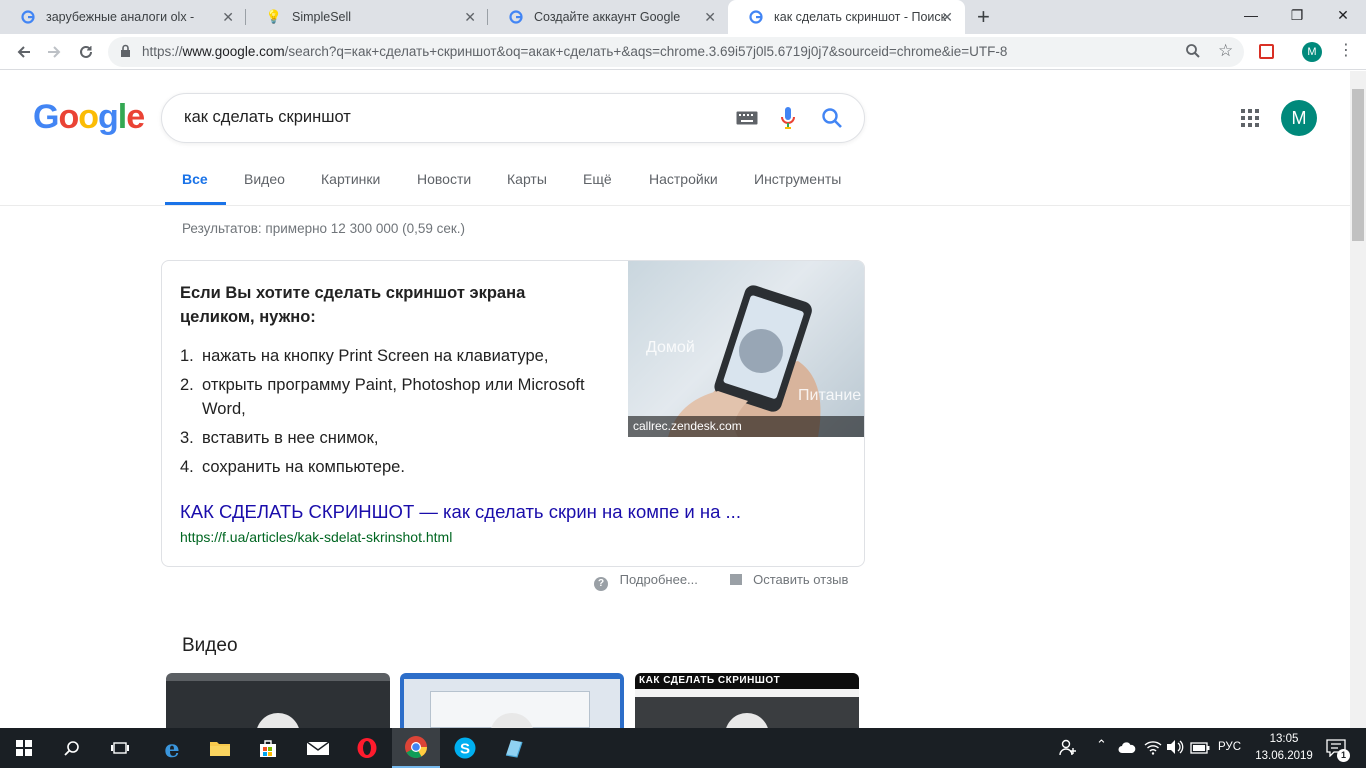 The height and width of the screenshot is (768, 1366). I want to click on chrome-icon, so click(416, 747).